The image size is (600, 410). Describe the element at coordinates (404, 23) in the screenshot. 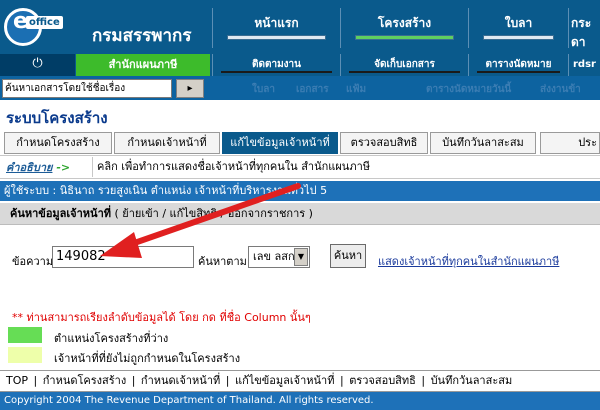

I see `nav-tab-label: โครงสร้าง` at that location.